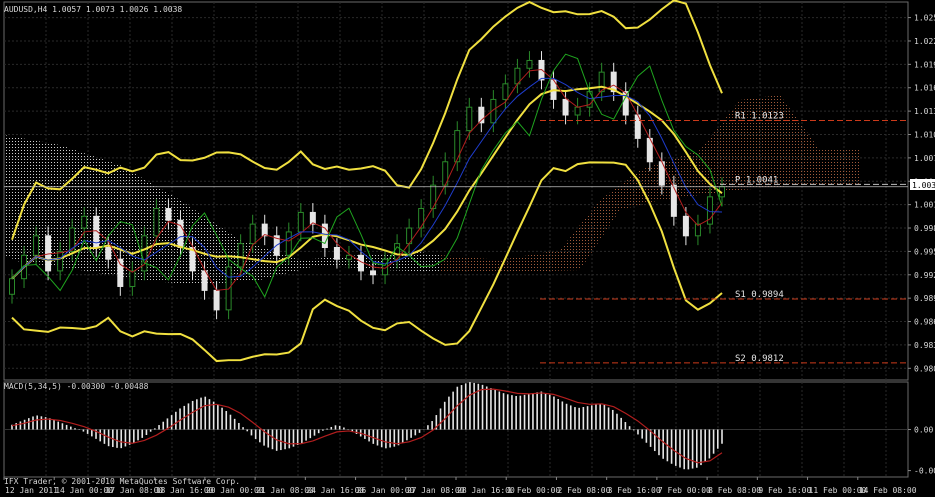 The height and width of the screenshot is (497, 935). I want to click on price-tick-label: 1.0165, so click(924, 88).